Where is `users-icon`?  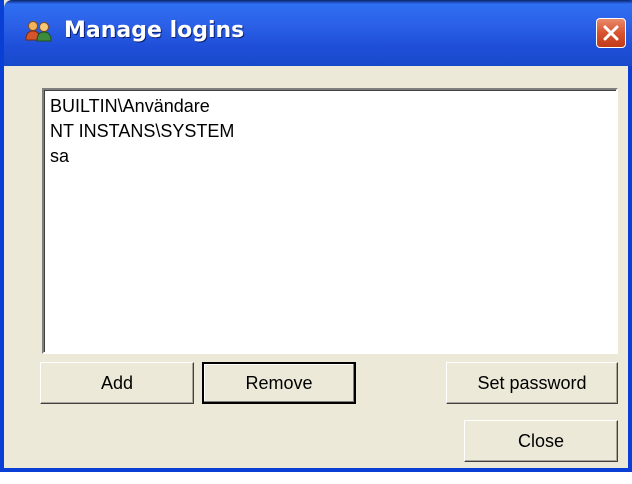
users-icon is located at coordinates (39, 31).